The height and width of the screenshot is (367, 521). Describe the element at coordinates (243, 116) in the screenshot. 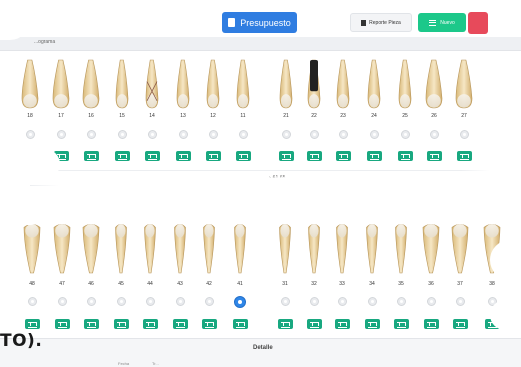

I see `tooth-number-11: 11` at that location.